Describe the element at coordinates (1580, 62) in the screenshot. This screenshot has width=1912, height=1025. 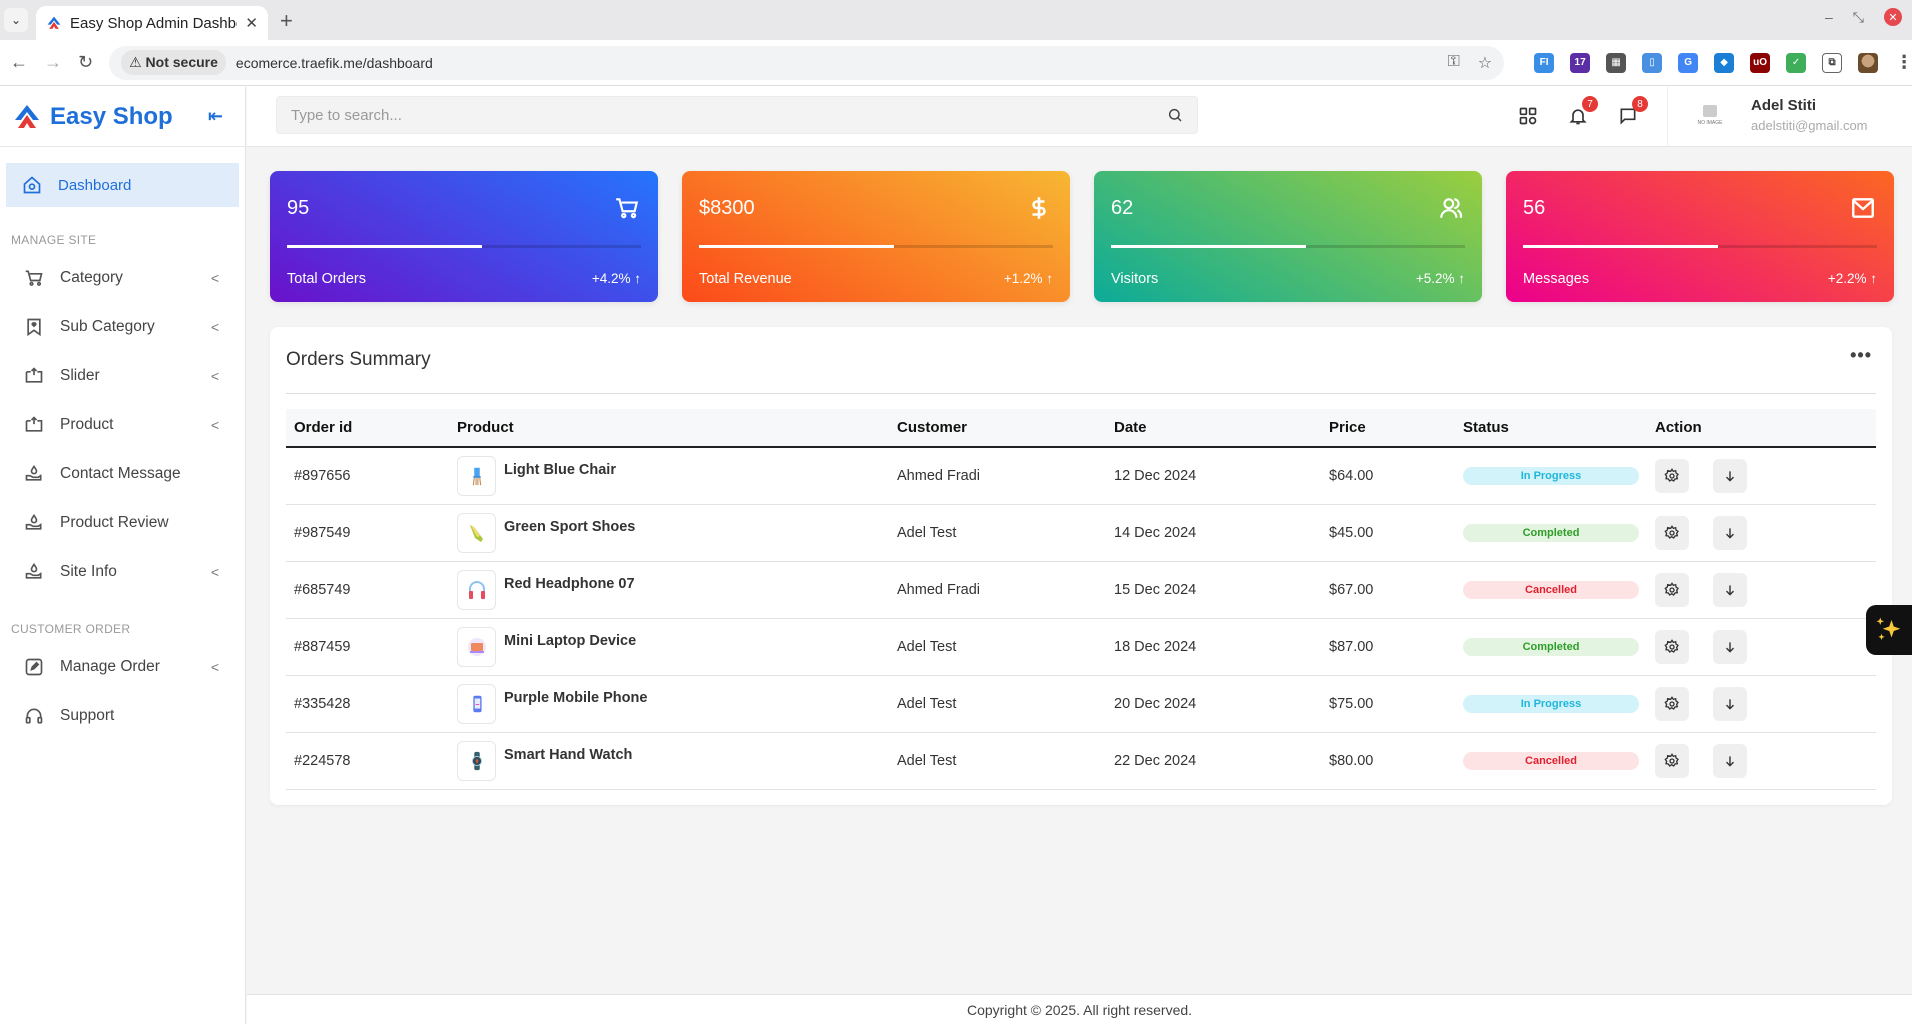
I see `extension-badge-icon: 17` at that location.